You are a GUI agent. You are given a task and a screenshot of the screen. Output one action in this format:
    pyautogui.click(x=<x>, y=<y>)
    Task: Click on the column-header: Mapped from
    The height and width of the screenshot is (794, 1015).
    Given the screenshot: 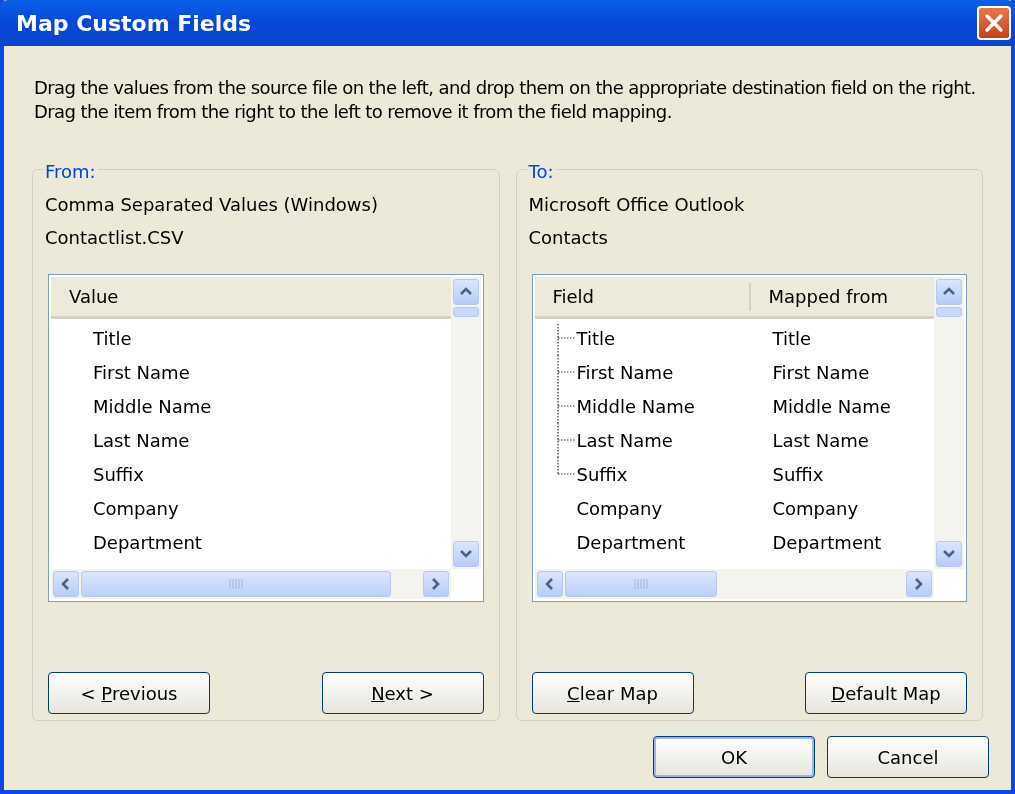 What is the action you would take?
    pyautogui.click(x=842, y=296)
    